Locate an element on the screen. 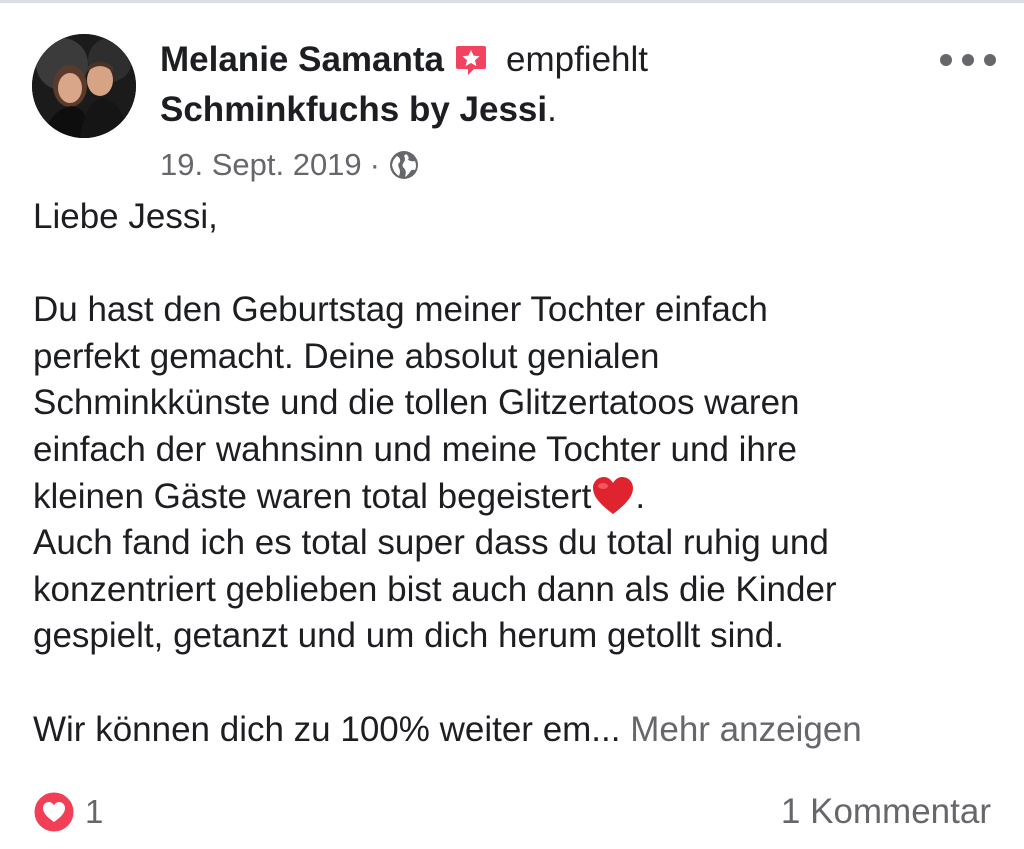  emoji-suffix: . is located at coordinates (640, 496).